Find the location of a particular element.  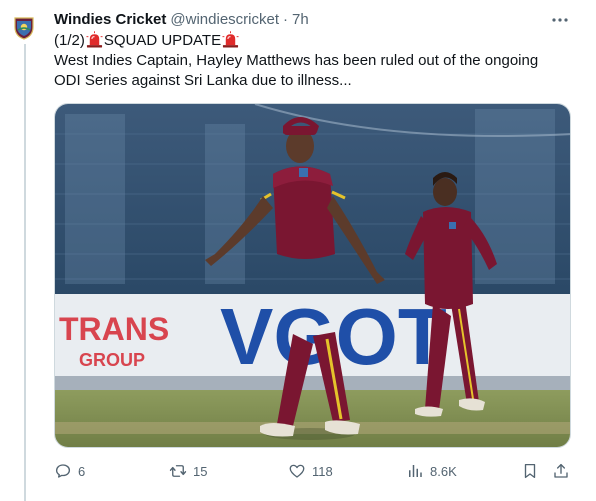

like-count: 118 is located at coordinates (322, 471).